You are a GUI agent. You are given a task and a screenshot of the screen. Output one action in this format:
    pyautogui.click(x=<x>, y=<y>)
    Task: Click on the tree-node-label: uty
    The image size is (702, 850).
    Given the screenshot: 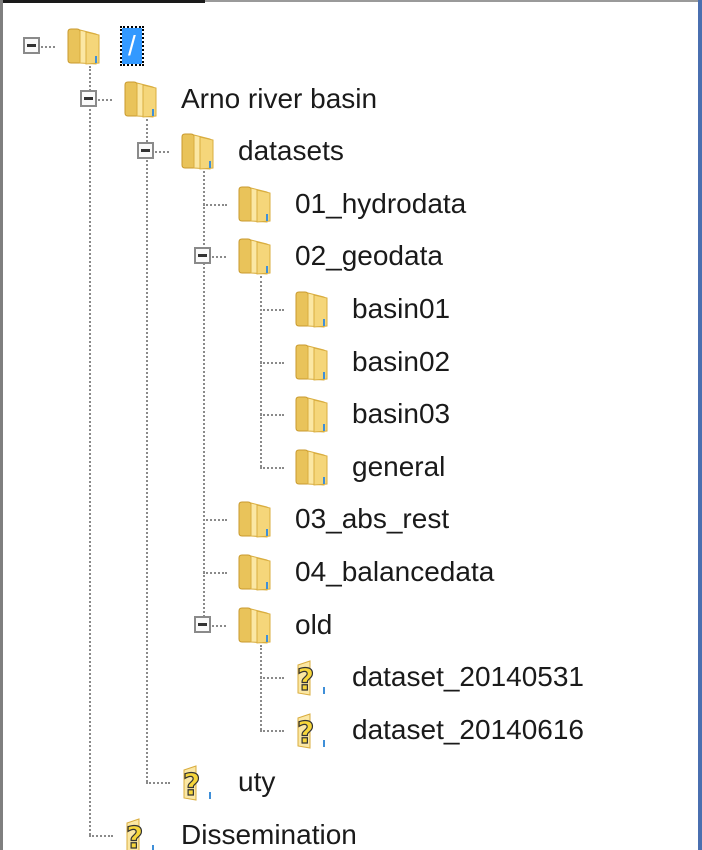 What is the action you would take?
    pyautogui.click(x=256, y=782)
    